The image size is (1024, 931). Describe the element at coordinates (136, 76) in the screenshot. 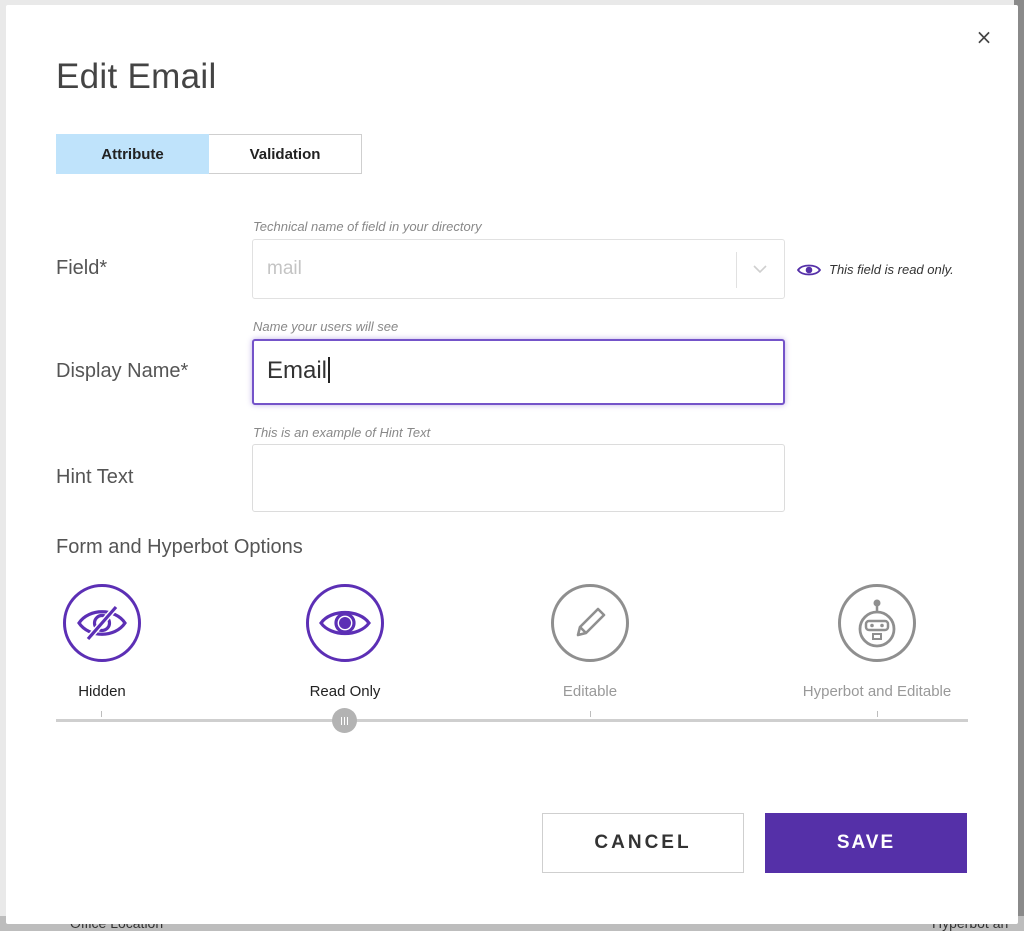

I see `dialog-title: Edit Email` at that location.